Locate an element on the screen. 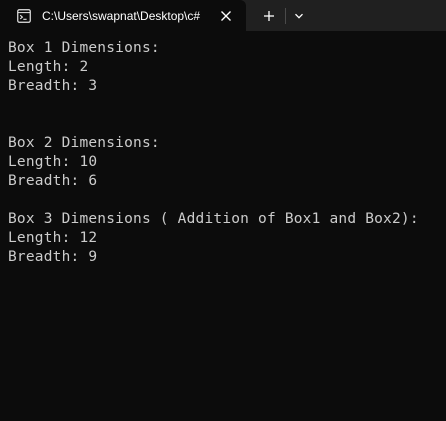  console-line: Breadth: 3 is located at coordinates (53, 86).